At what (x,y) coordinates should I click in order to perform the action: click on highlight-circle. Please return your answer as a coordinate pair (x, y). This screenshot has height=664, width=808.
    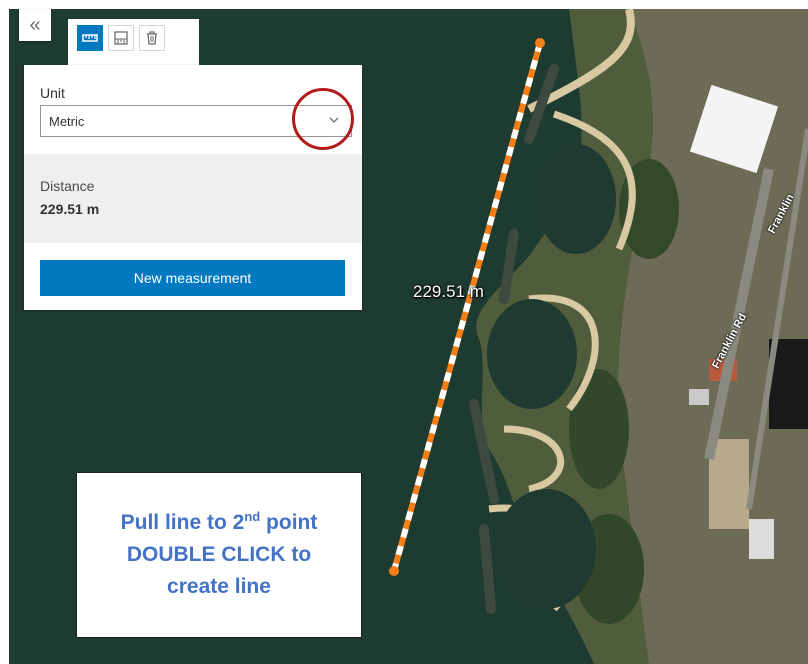
    Looking at the image, I should click on (323, 119).